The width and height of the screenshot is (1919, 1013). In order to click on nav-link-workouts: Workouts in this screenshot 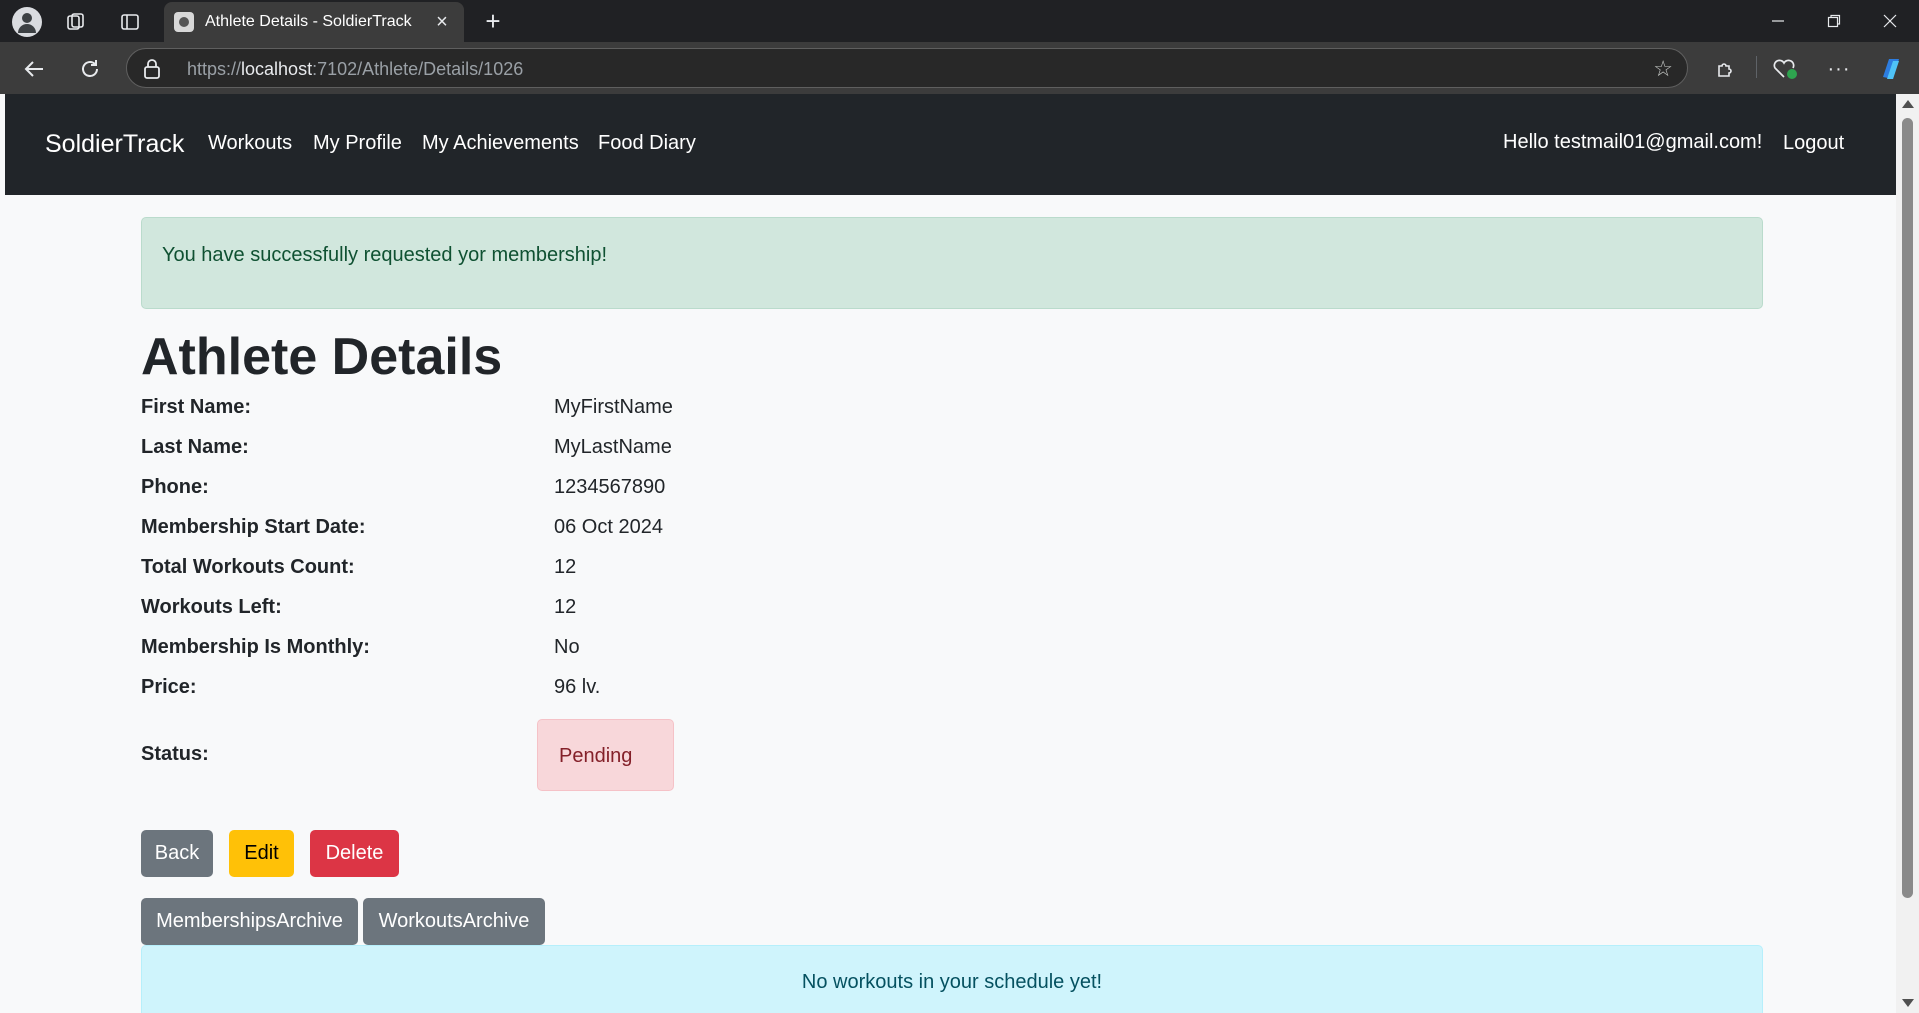, I will do `click(250, 143)`.